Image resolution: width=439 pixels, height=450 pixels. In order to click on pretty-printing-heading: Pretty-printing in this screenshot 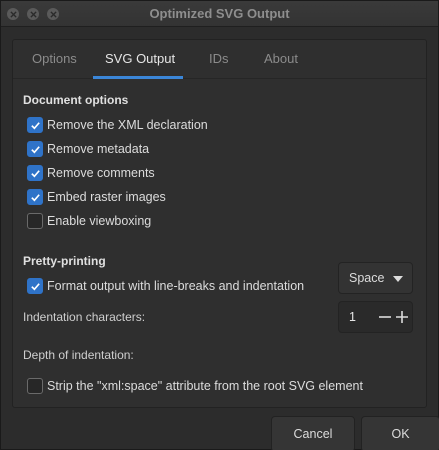, I will do `click(64, 261)`.